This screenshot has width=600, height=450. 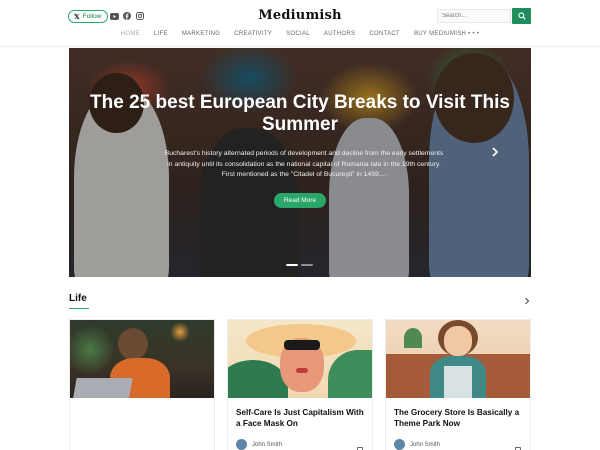 I want to click on section-next-button, so click(x=527, y=301).